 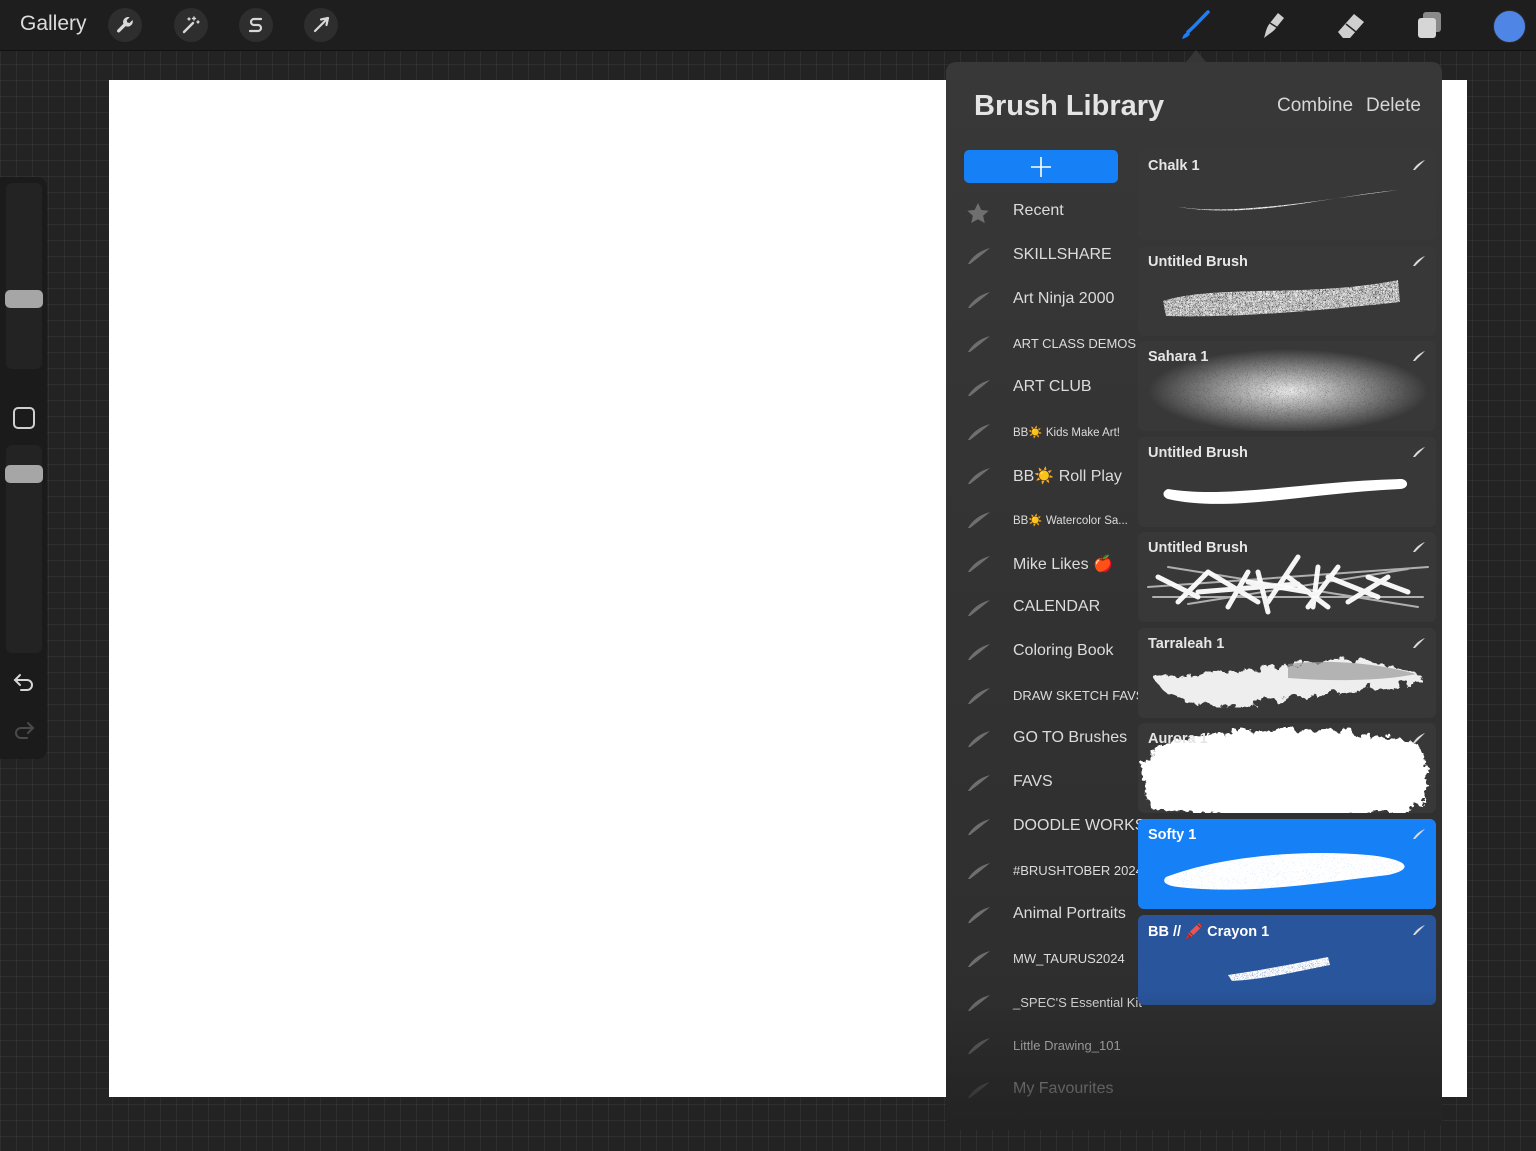 I want to click on wrench-icon, so click(x=125, y=25).